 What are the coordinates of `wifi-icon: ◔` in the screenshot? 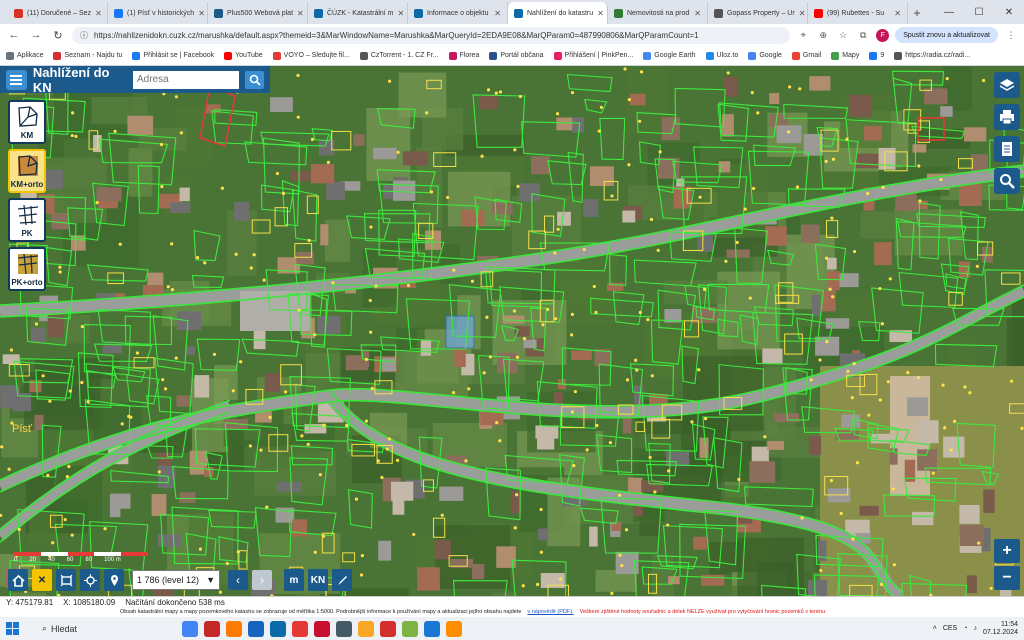 It's located at (965, 628).